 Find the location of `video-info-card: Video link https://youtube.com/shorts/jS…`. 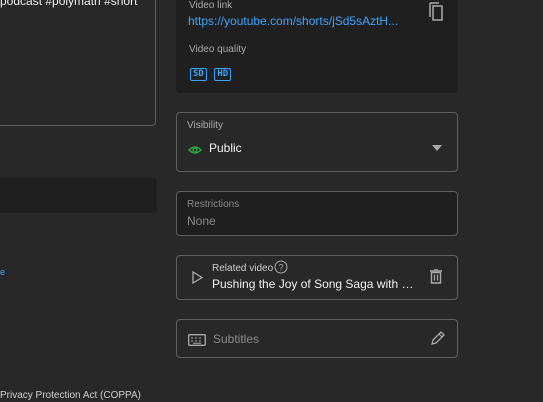

video-info-card: Video link https://youtube.com/shorts/jS… is located at coordinates (317, 46).